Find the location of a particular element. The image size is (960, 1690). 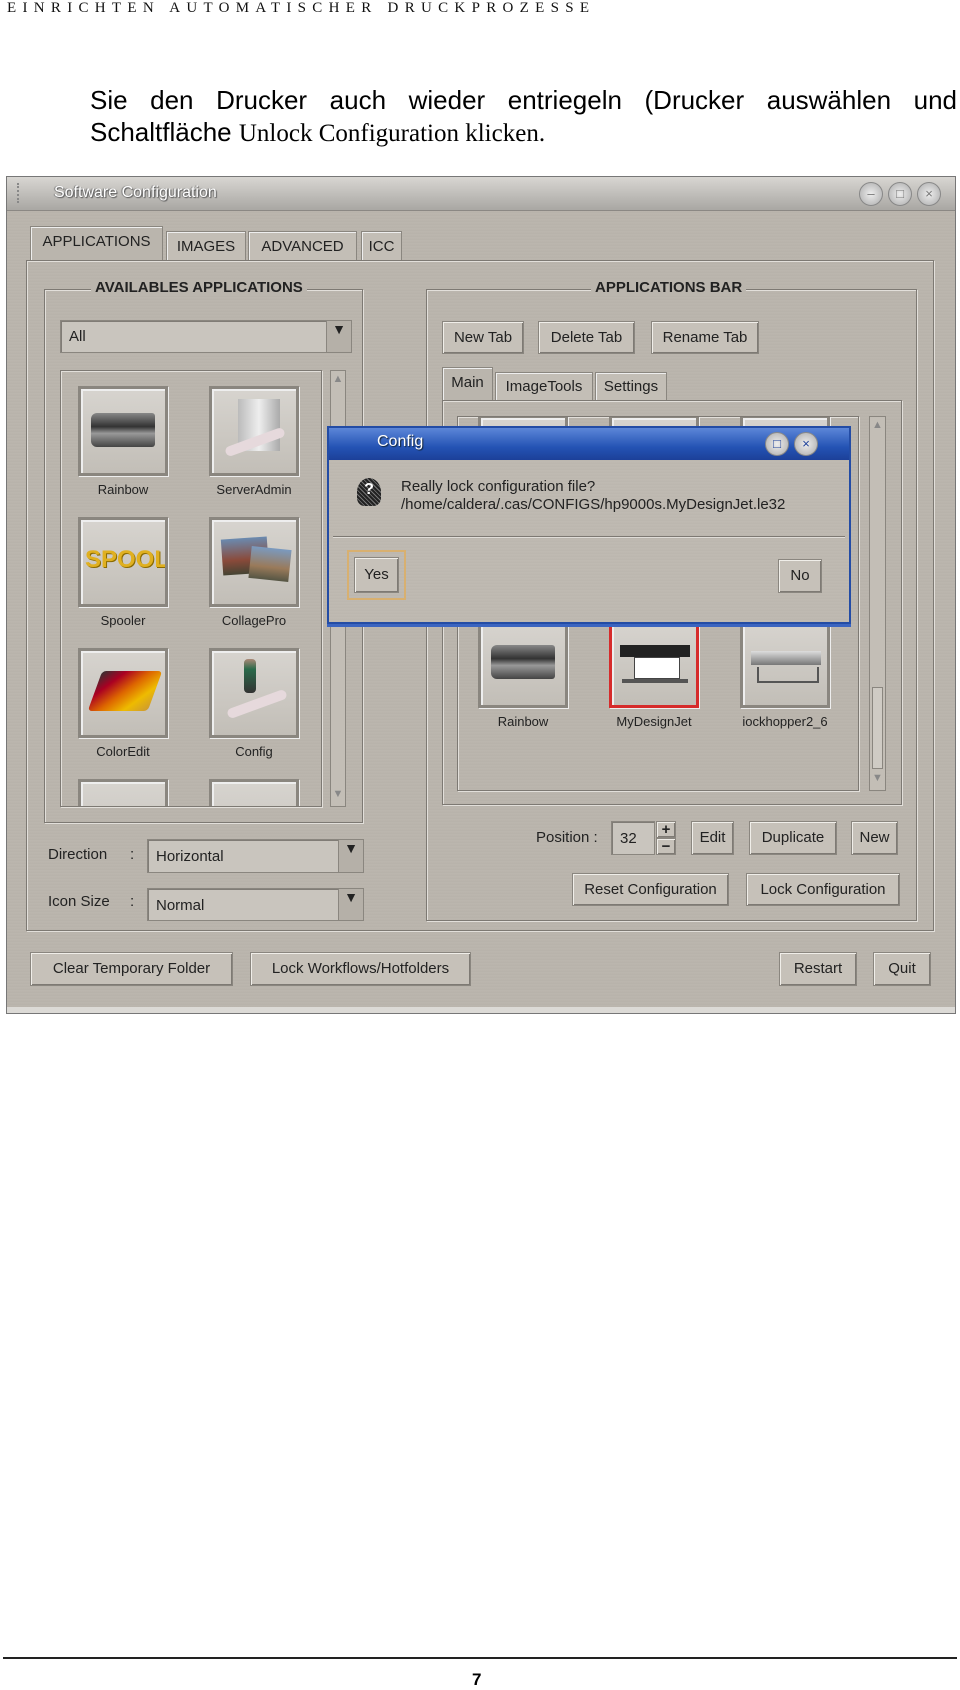

icon-size-select: Normal ▼ is located at coordinates (255, 904).